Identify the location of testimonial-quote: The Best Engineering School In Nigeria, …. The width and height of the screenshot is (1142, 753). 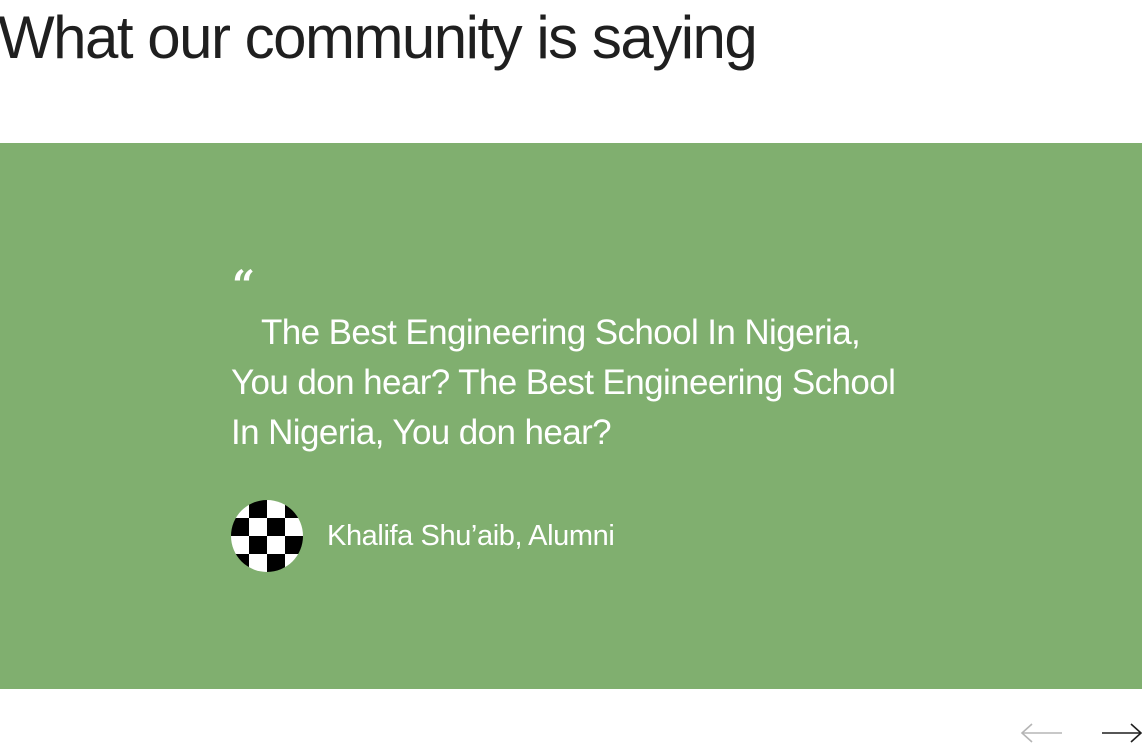
(563, 382).